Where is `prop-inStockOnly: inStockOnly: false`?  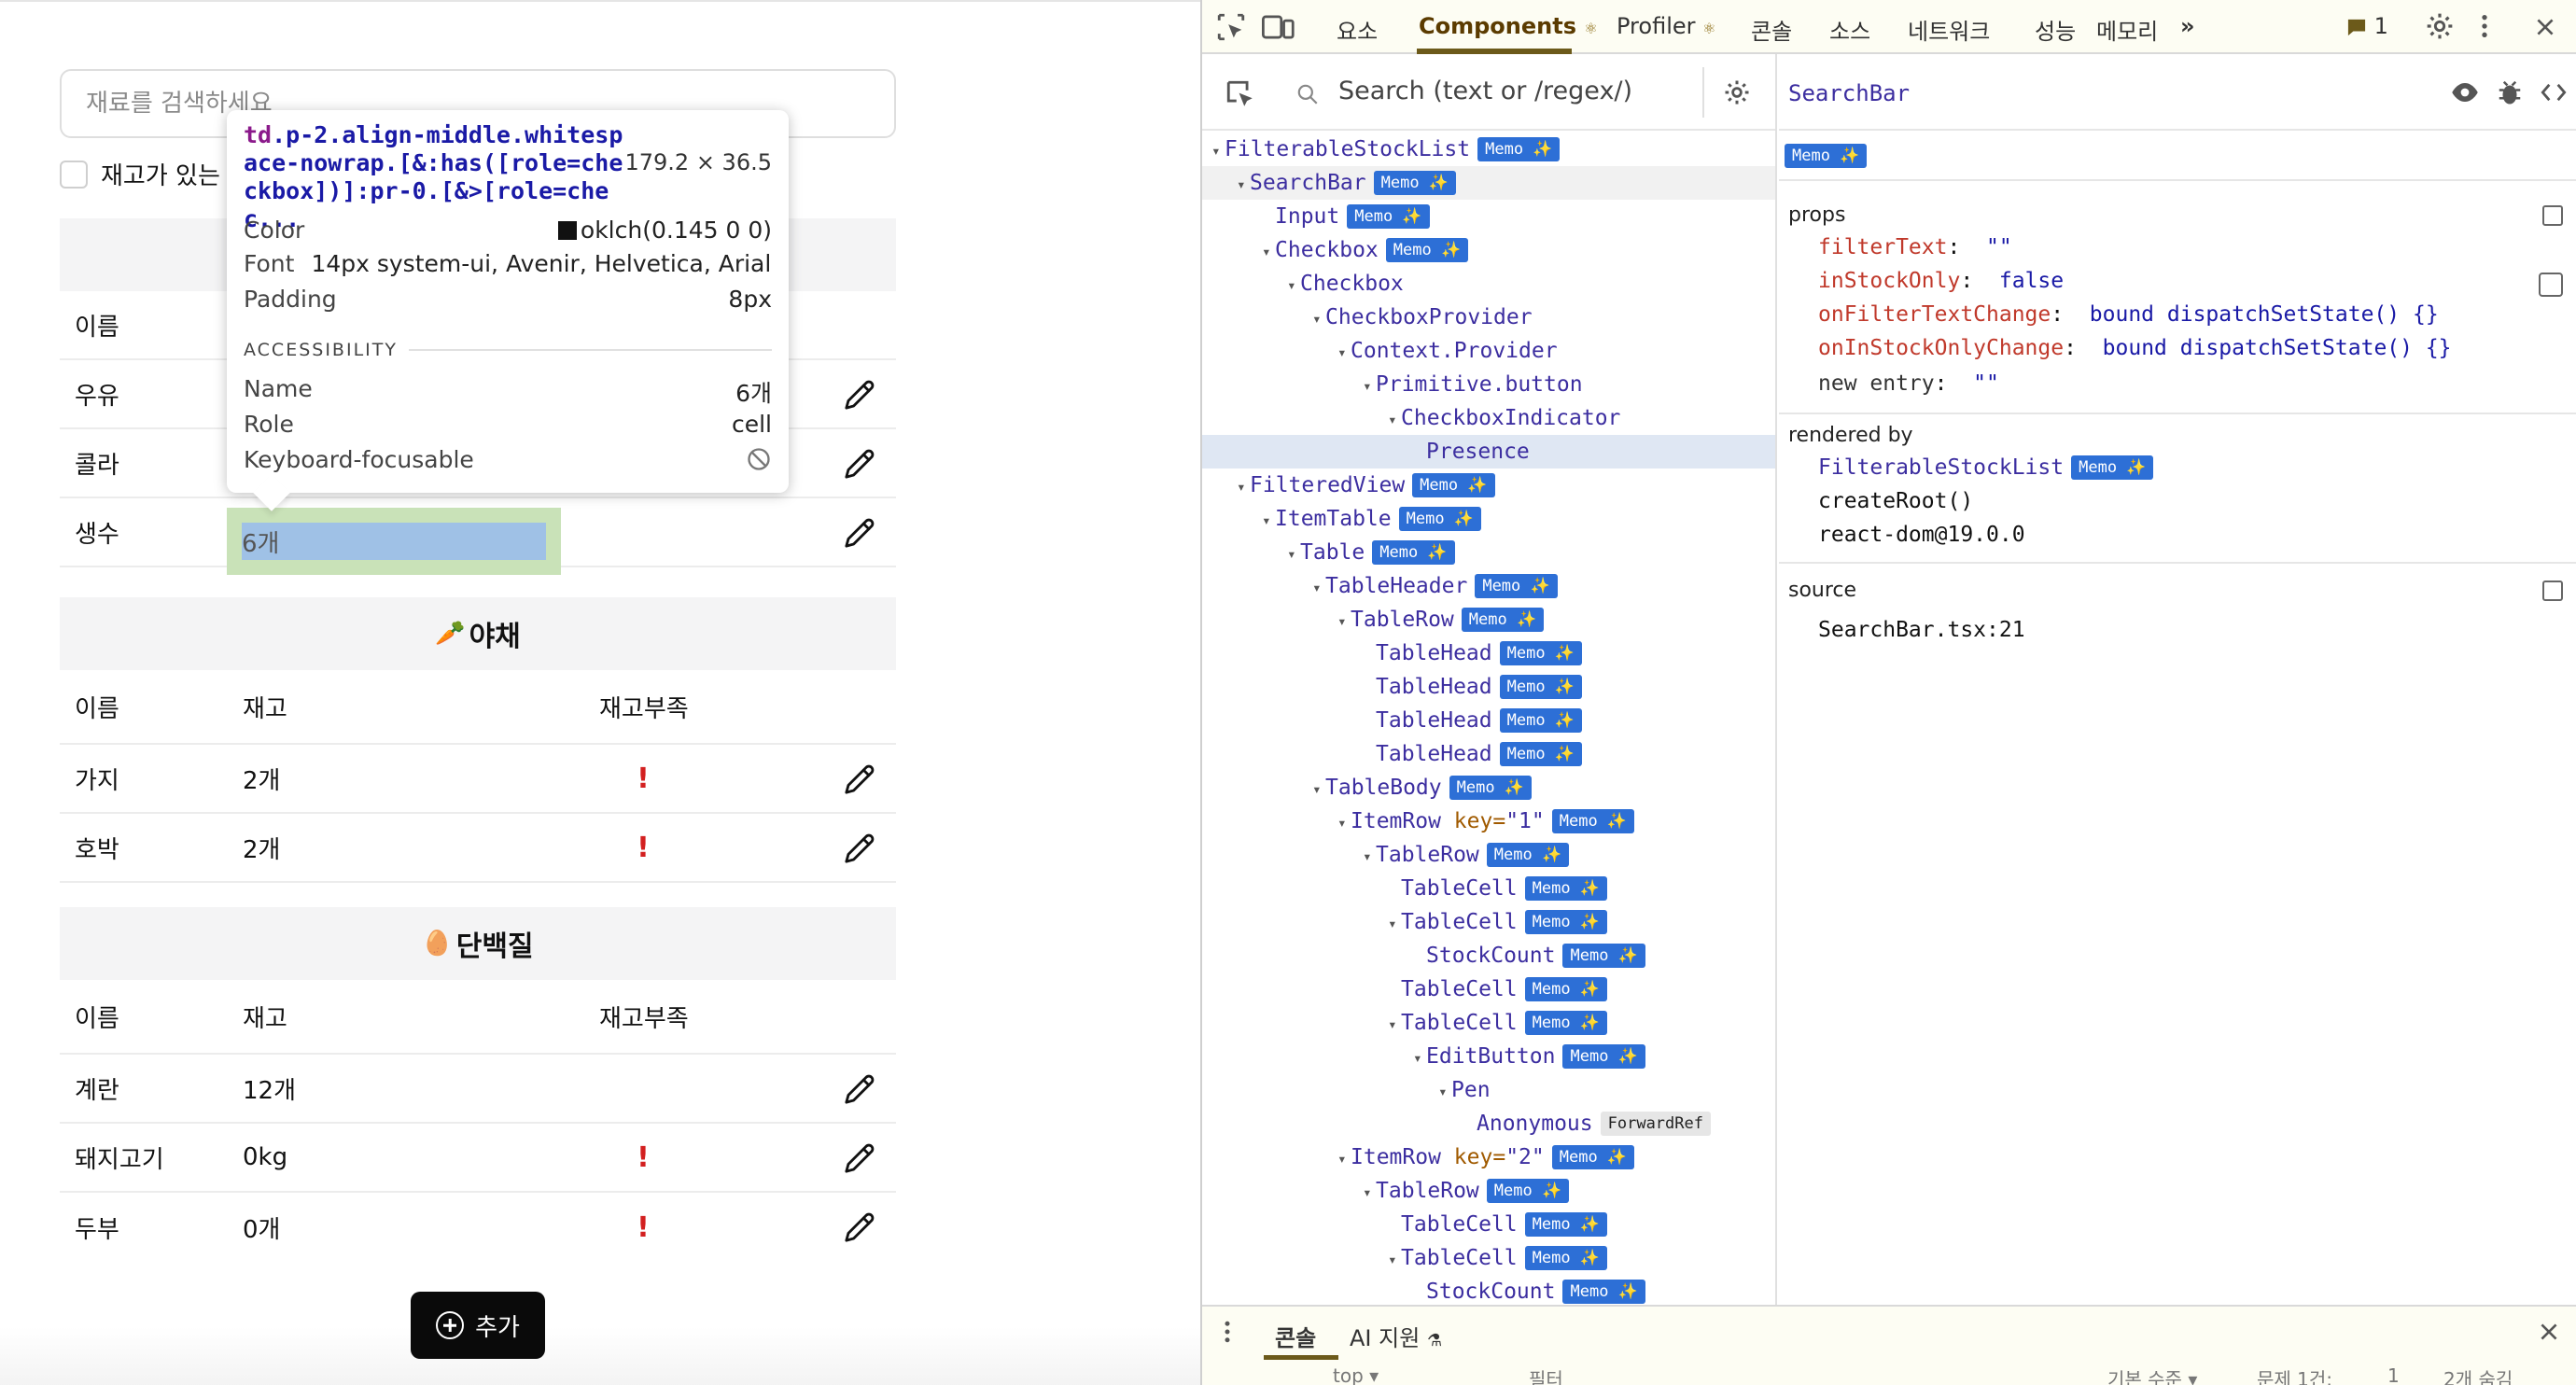
prop-inStockOnly: inStockOnly: false is located at coordinates (1941, 281).